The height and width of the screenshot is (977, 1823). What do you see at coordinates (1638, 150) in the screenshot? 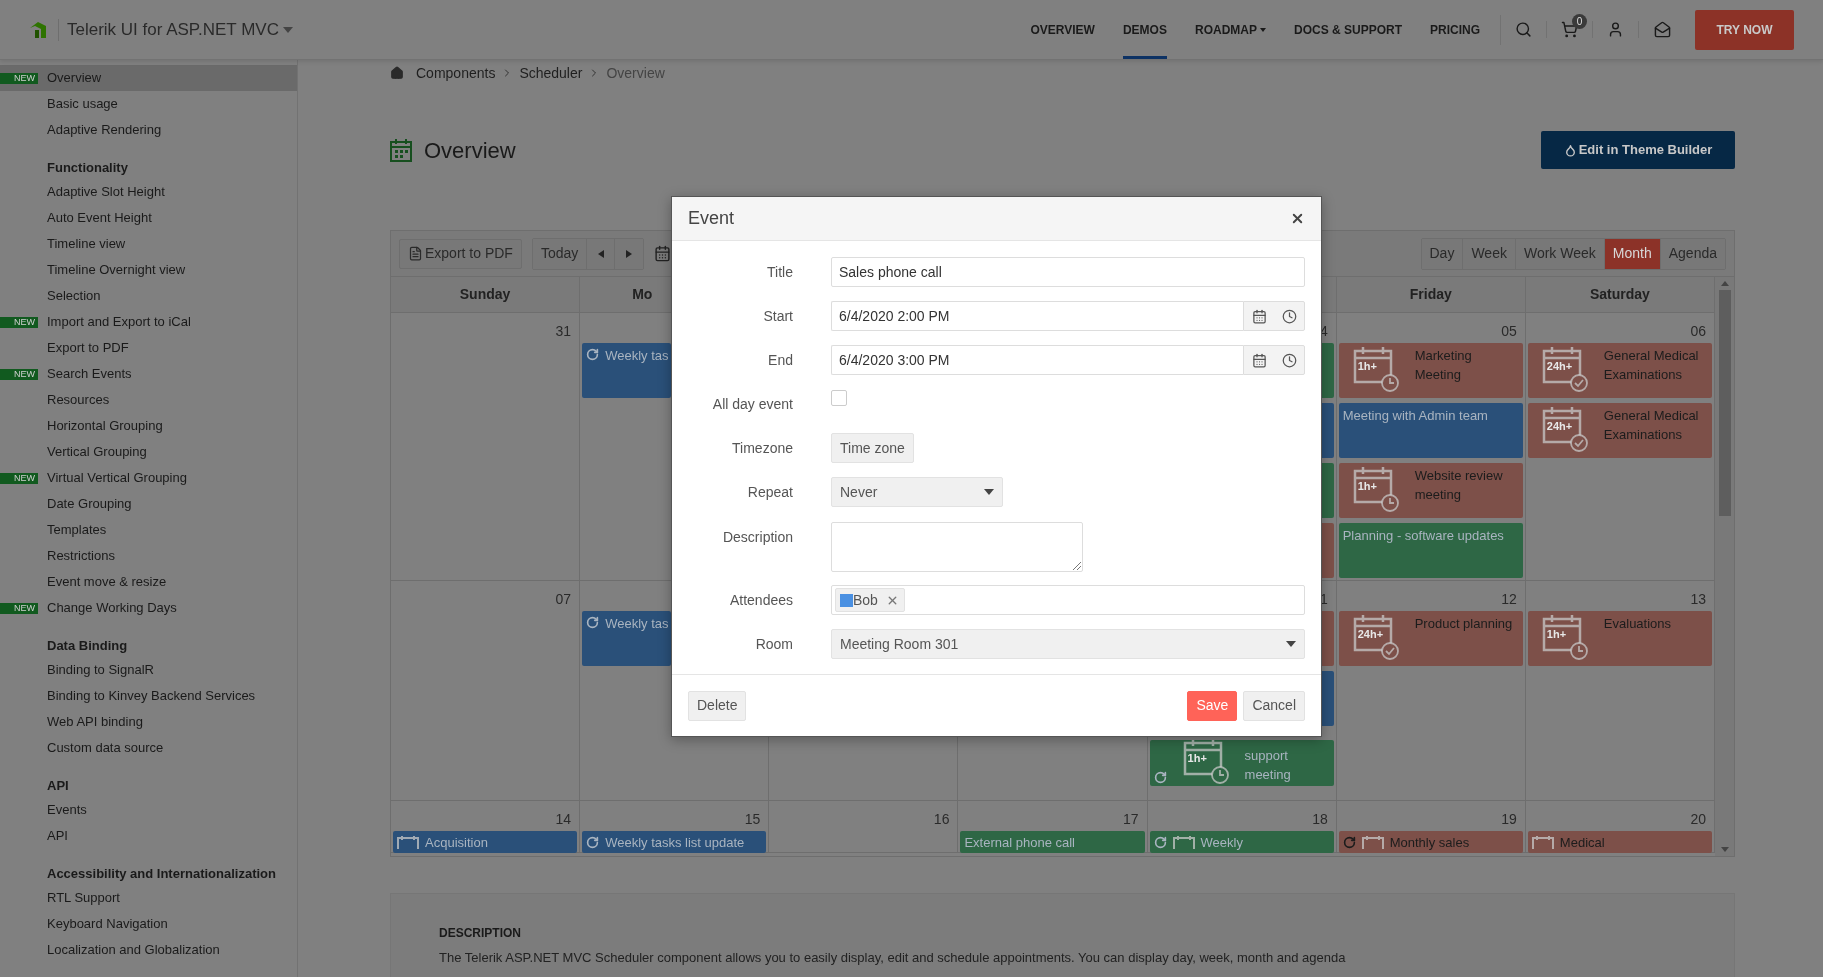
I see `theme-builder-button: Edit in Theme Builder` at bounding box center [1638, 150].